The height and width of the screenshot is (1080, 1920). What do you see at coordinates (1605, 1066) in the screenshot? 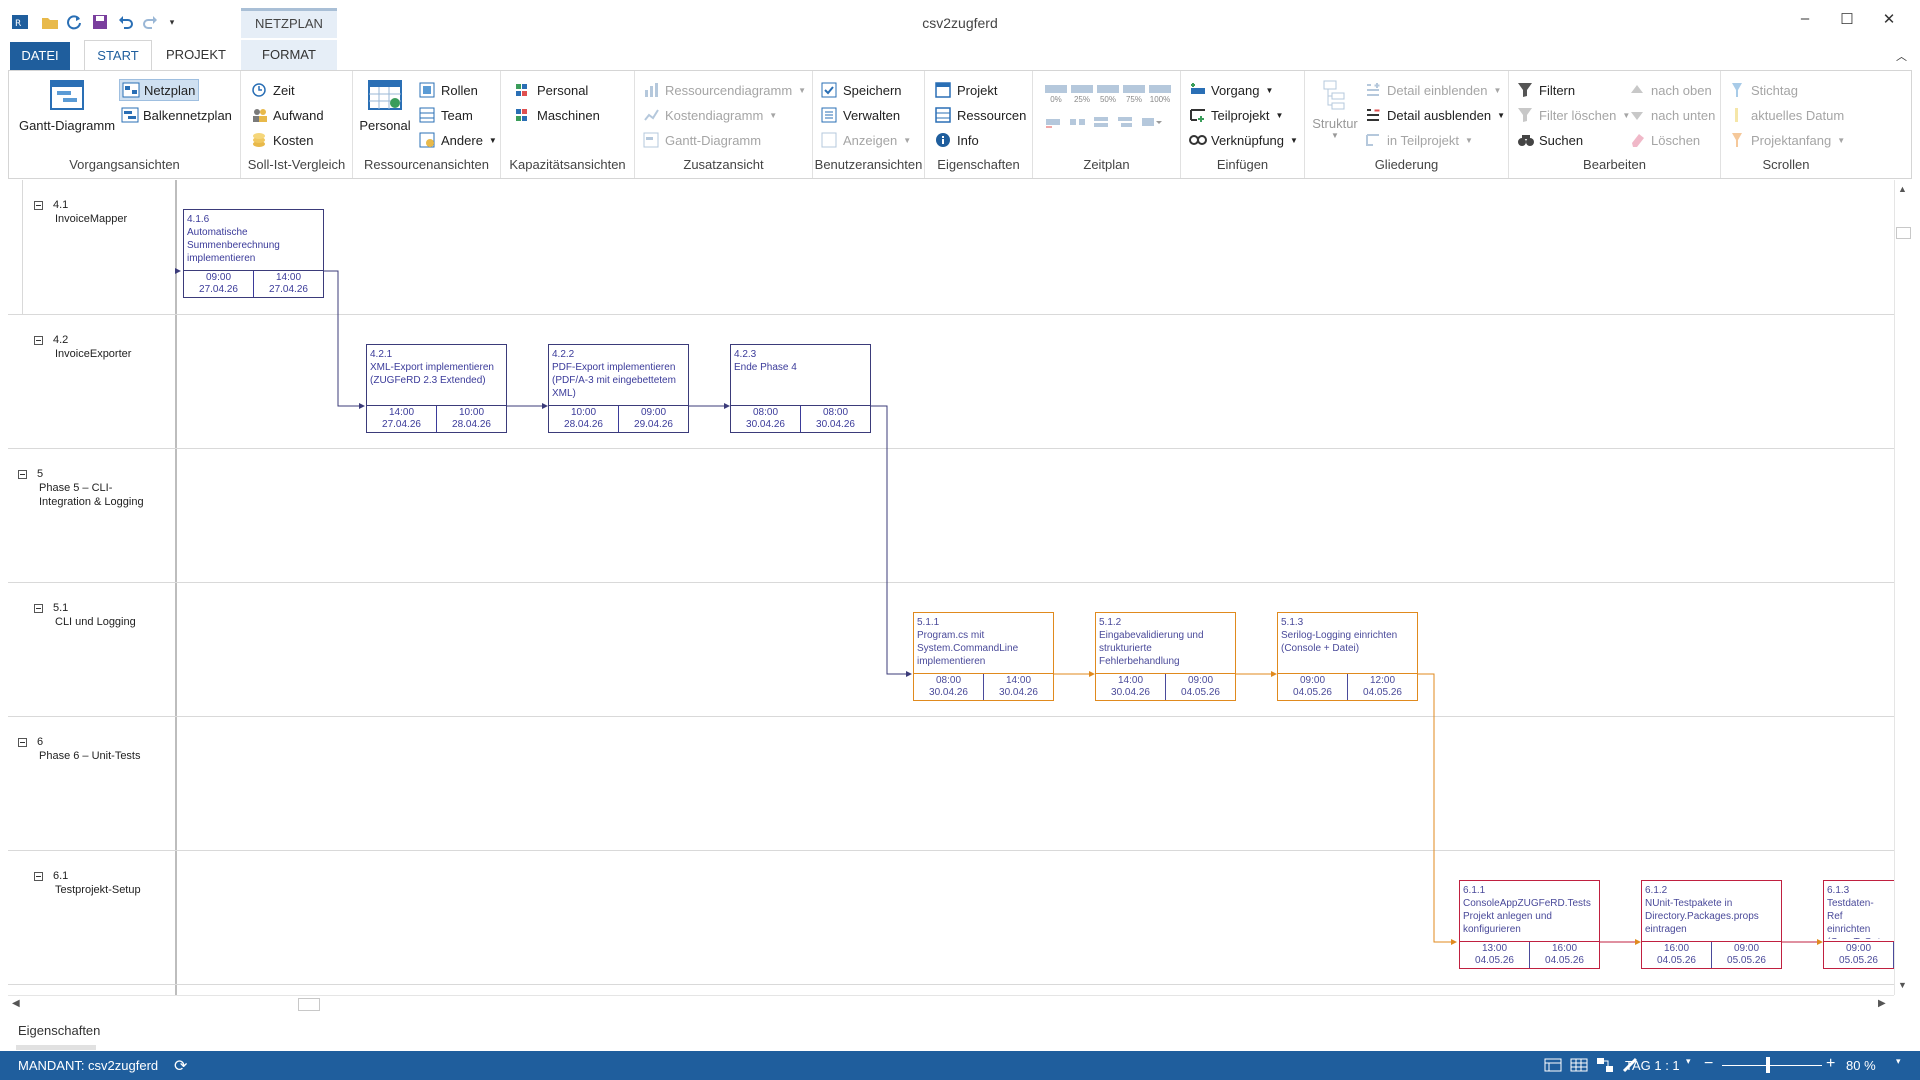
I see `network-view-icon` at bounding box center [1605, 1066].